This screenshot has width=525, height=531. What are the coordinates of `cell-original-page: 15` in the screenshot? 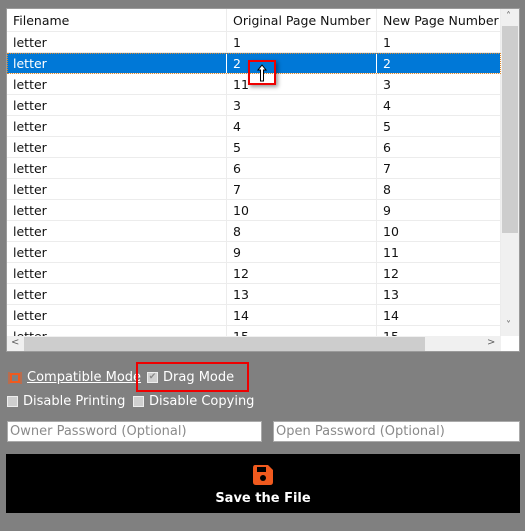 It's located at (302, 331).